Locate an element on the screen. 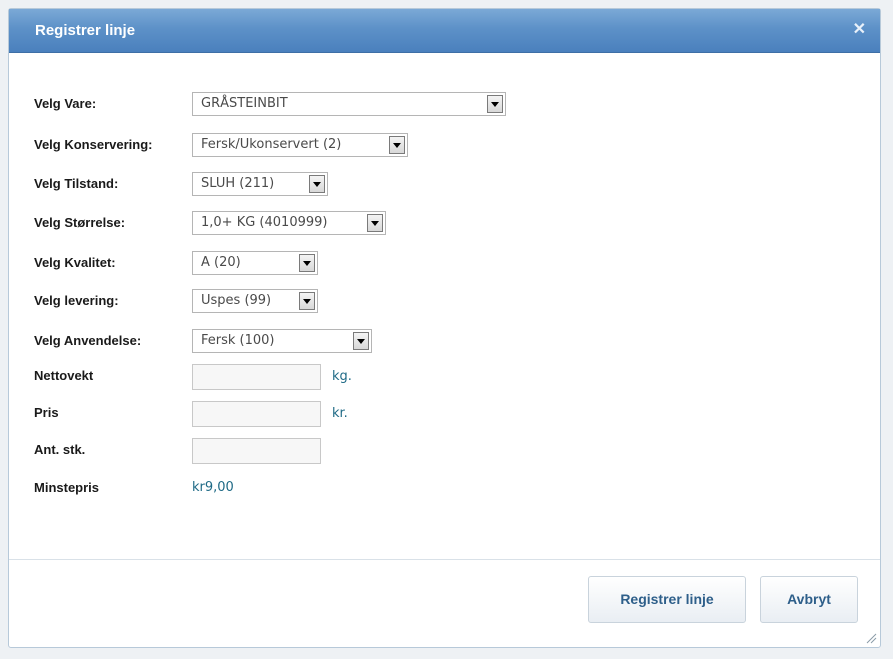  vare-label: Velg Vare: is located at coordinates (65, 103).